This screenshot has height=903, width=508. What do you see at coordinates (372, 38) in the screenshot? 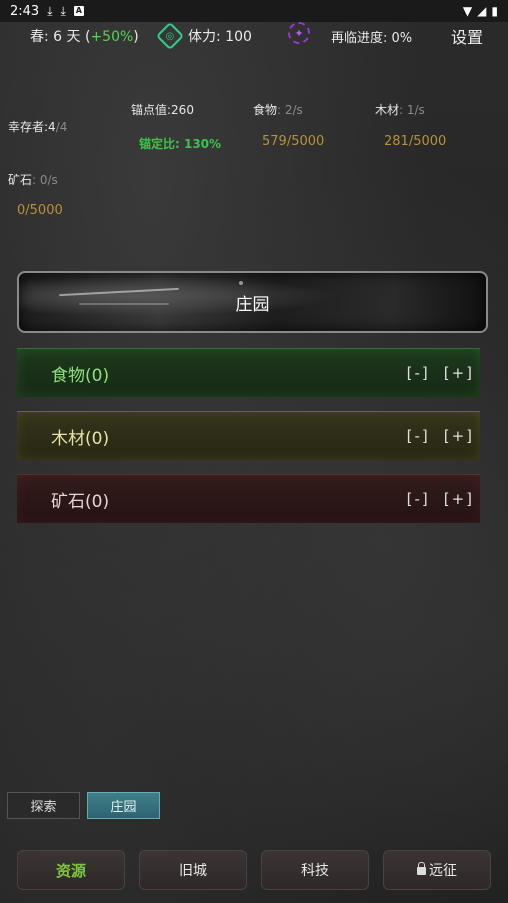
I see `return-progress: 再临进度: 0%` at bounding box center [372, 38].